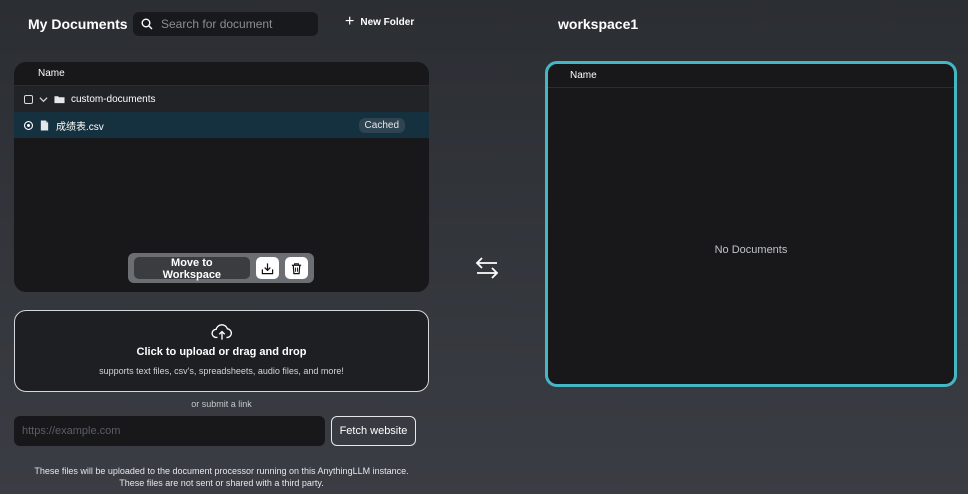 The height and width of the screenshot is (494, 968). I want to click on search-icon, so click(147, 24).